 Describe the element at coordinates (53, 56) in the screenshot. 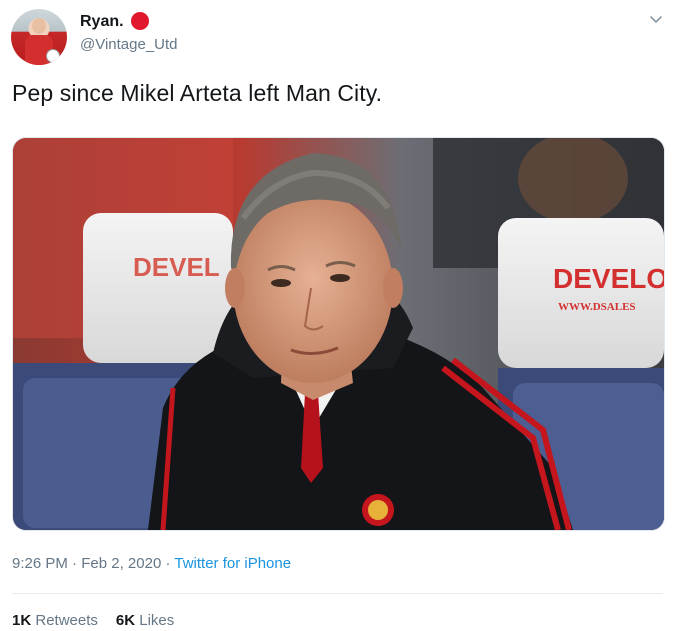

I see `avatar-ball` at that location.